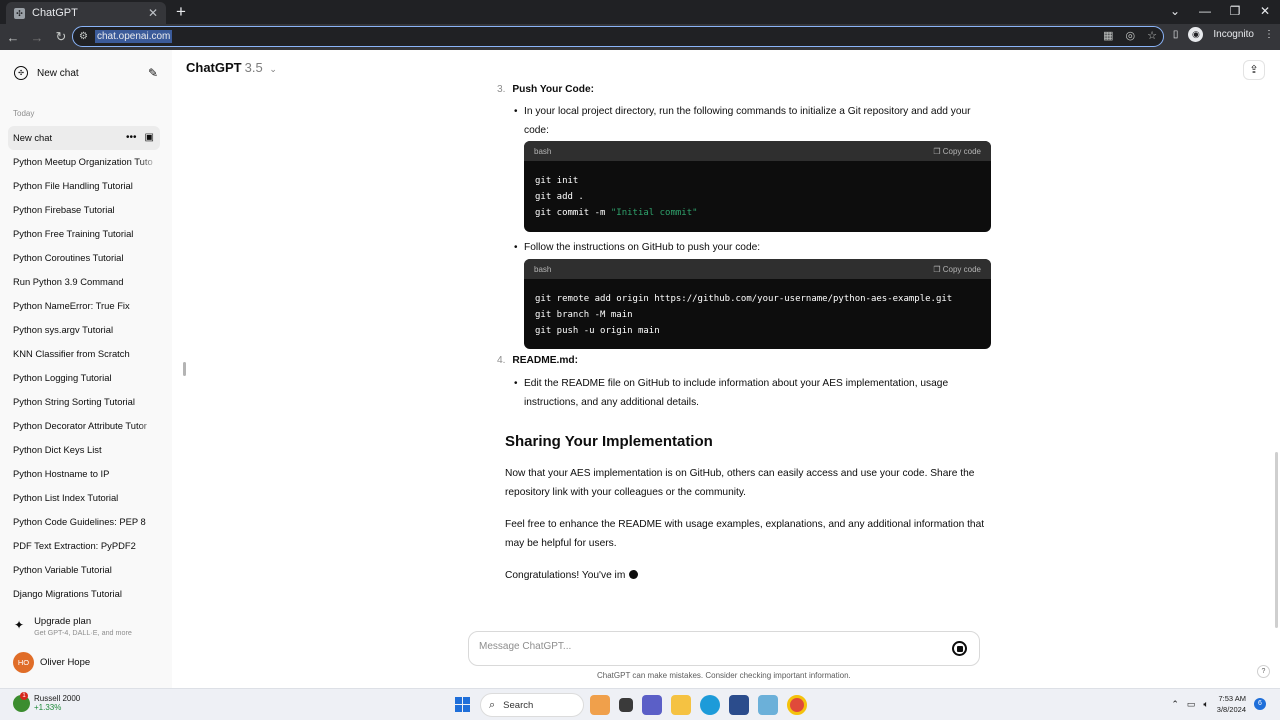 Image resolution: width=1280 pixels, height=720 pixels. Describe the element at coordinates (84, 378) in the screenshot. I see `chat-item: Python Logging Tutorial` at that location.